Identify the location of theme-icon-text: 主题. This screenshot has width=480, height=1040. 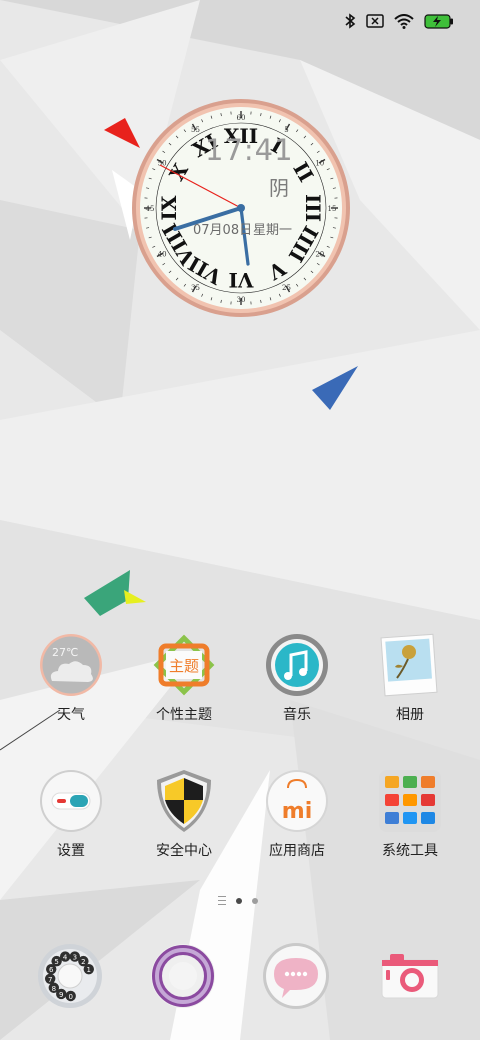
(184, 666).